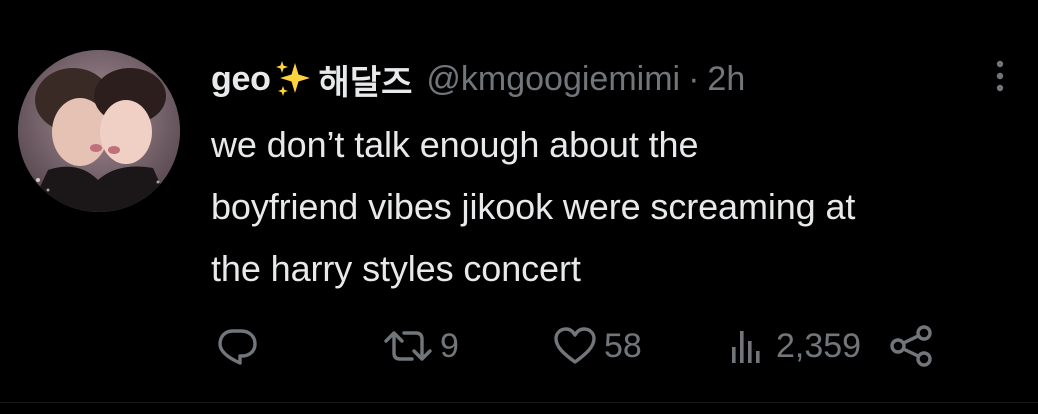 Image resolution: width=1038 pixels, height=414 pixels. What do you see at coordinates (746, 347) in the screenshot?
I see `views-bar-chart-icon` at bounding box center [746, 347].